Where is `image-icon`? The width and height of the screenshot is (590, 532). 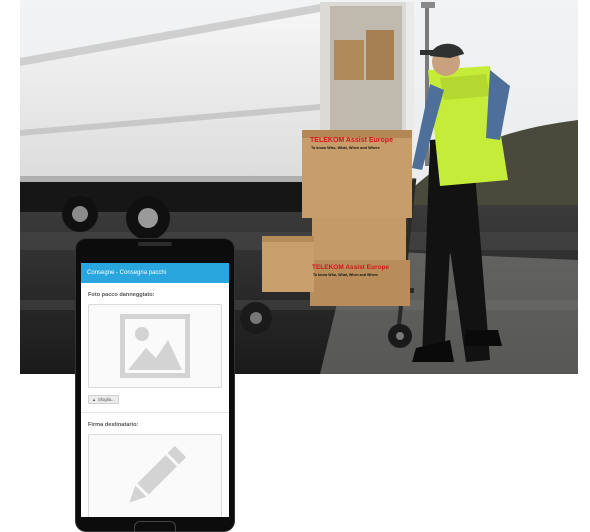 image-icon is located at coordinates (155, 346).